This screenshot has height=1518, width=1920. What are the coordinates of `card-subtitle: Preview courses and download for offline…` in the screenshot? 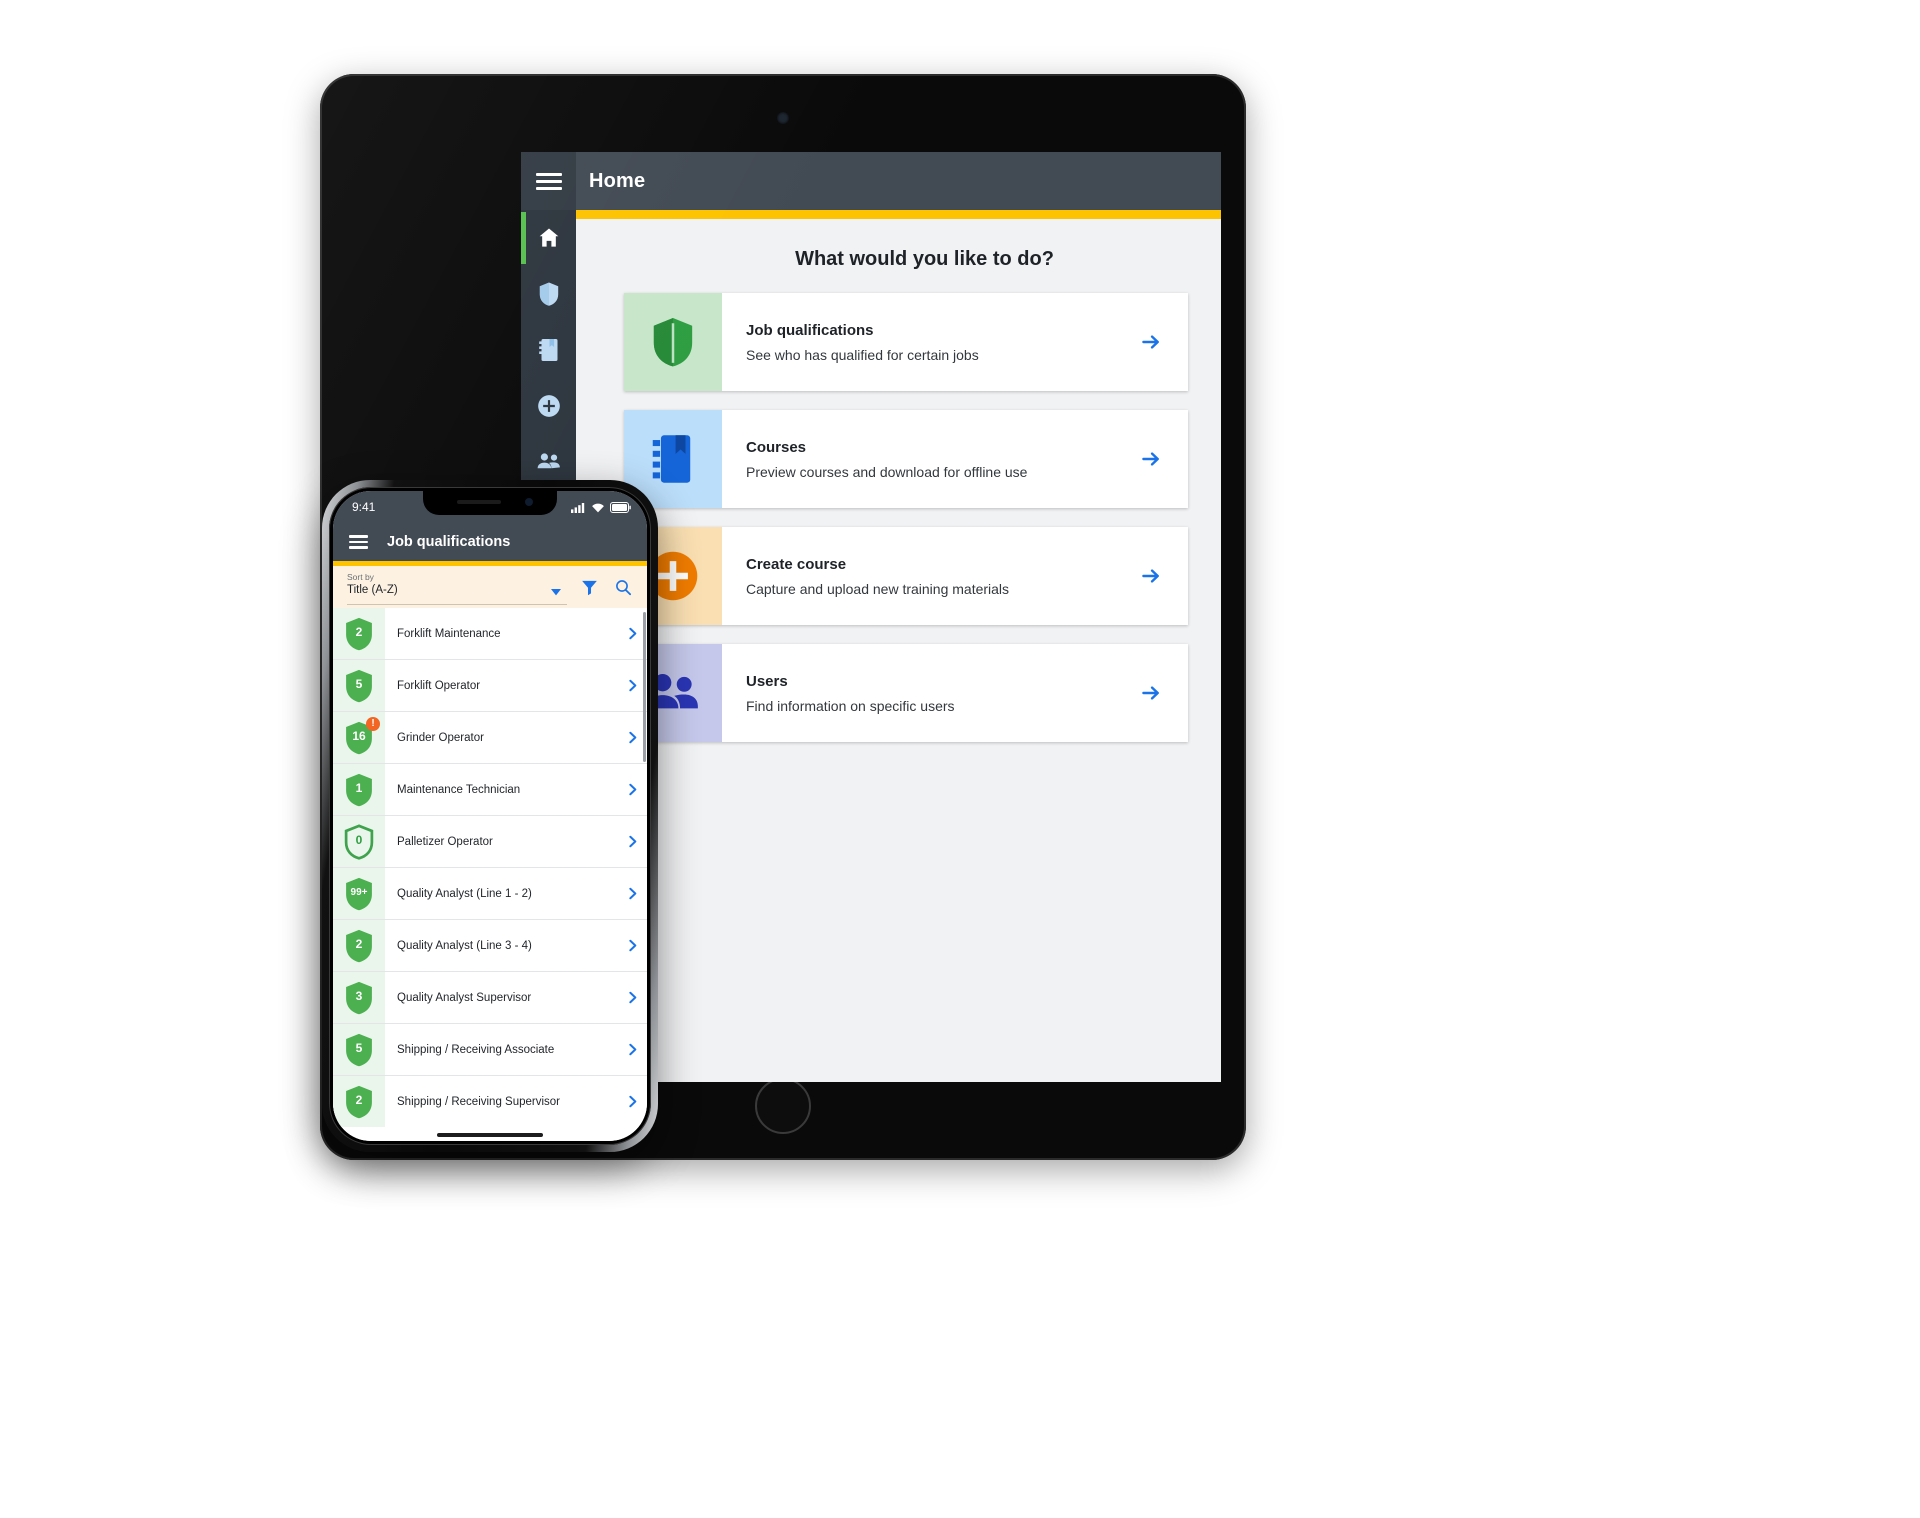 It's located at (887, 471).